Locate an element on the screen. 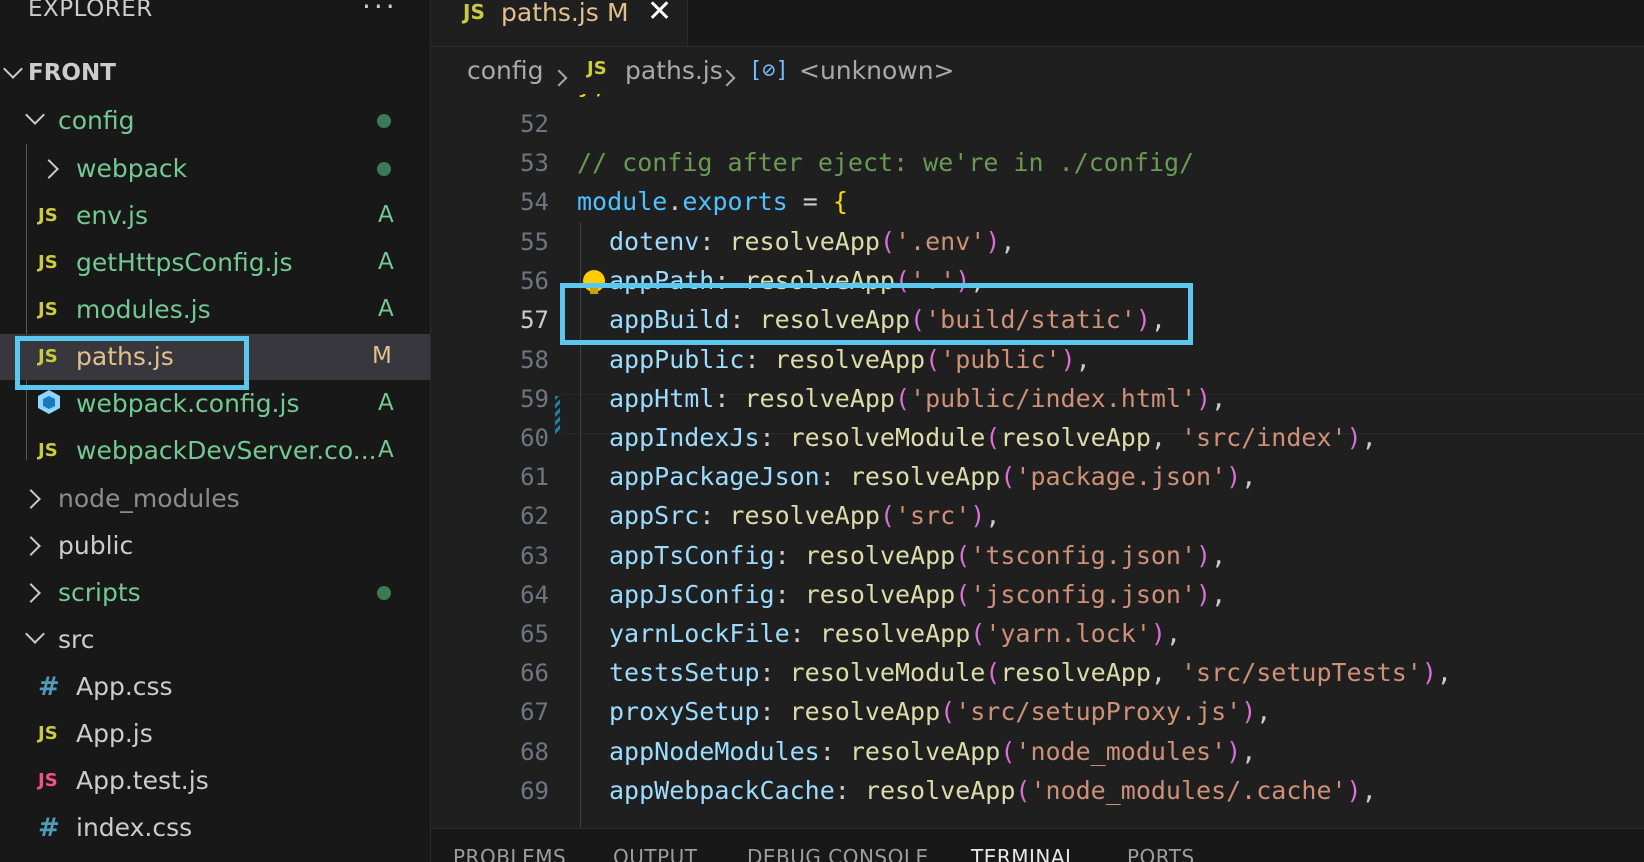 The width and height of the screenshot is (1644, 862). line-number: 55 is located at coordinates (534, 242).